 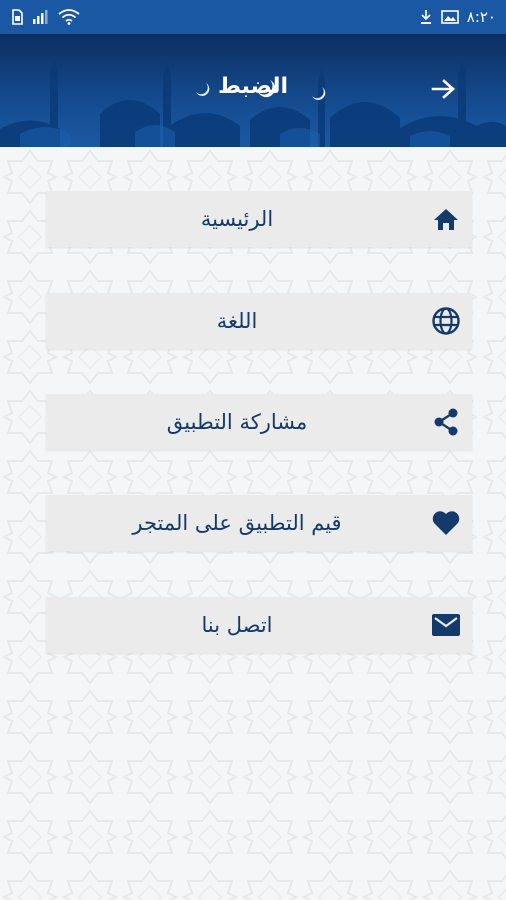 I want to click on menu-item-label: اللغة, so click(x=237, y=321).